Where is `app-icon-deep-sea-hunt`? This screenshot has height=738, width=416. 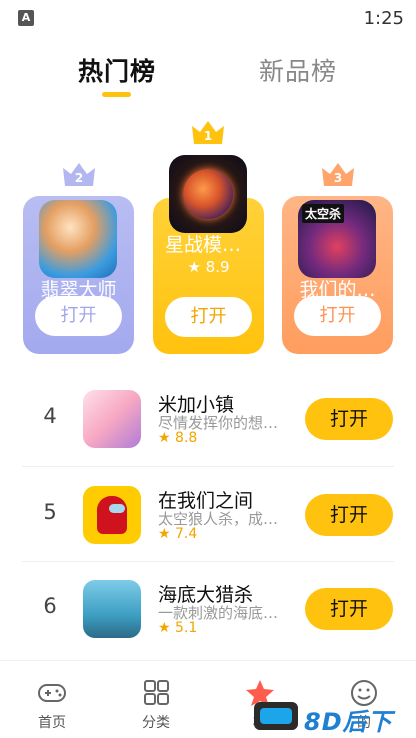 app-icon-deep-sea-hunt is located at coordinates (112, 609).